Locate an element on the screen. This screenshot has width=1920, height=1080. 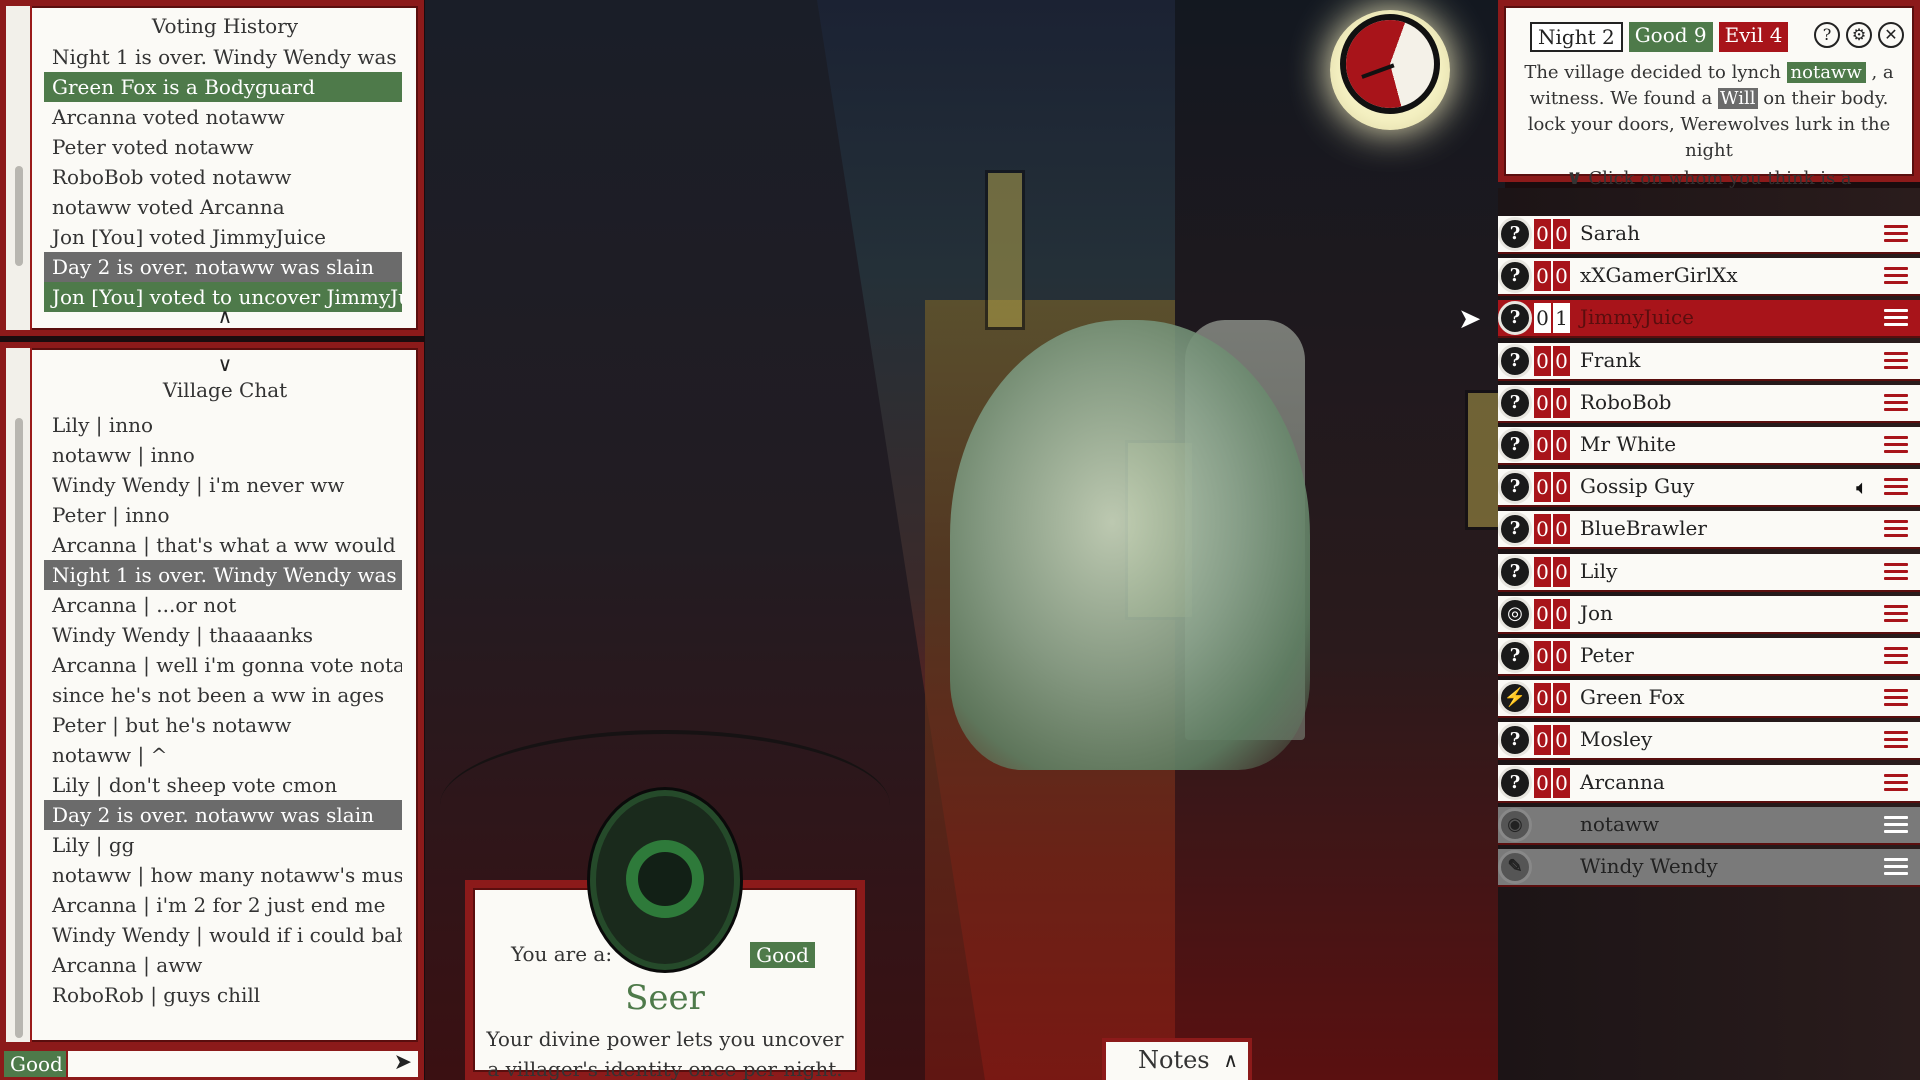
chat-message: Windy Wendy | thaaaanks is located at coordinates (183, 635).